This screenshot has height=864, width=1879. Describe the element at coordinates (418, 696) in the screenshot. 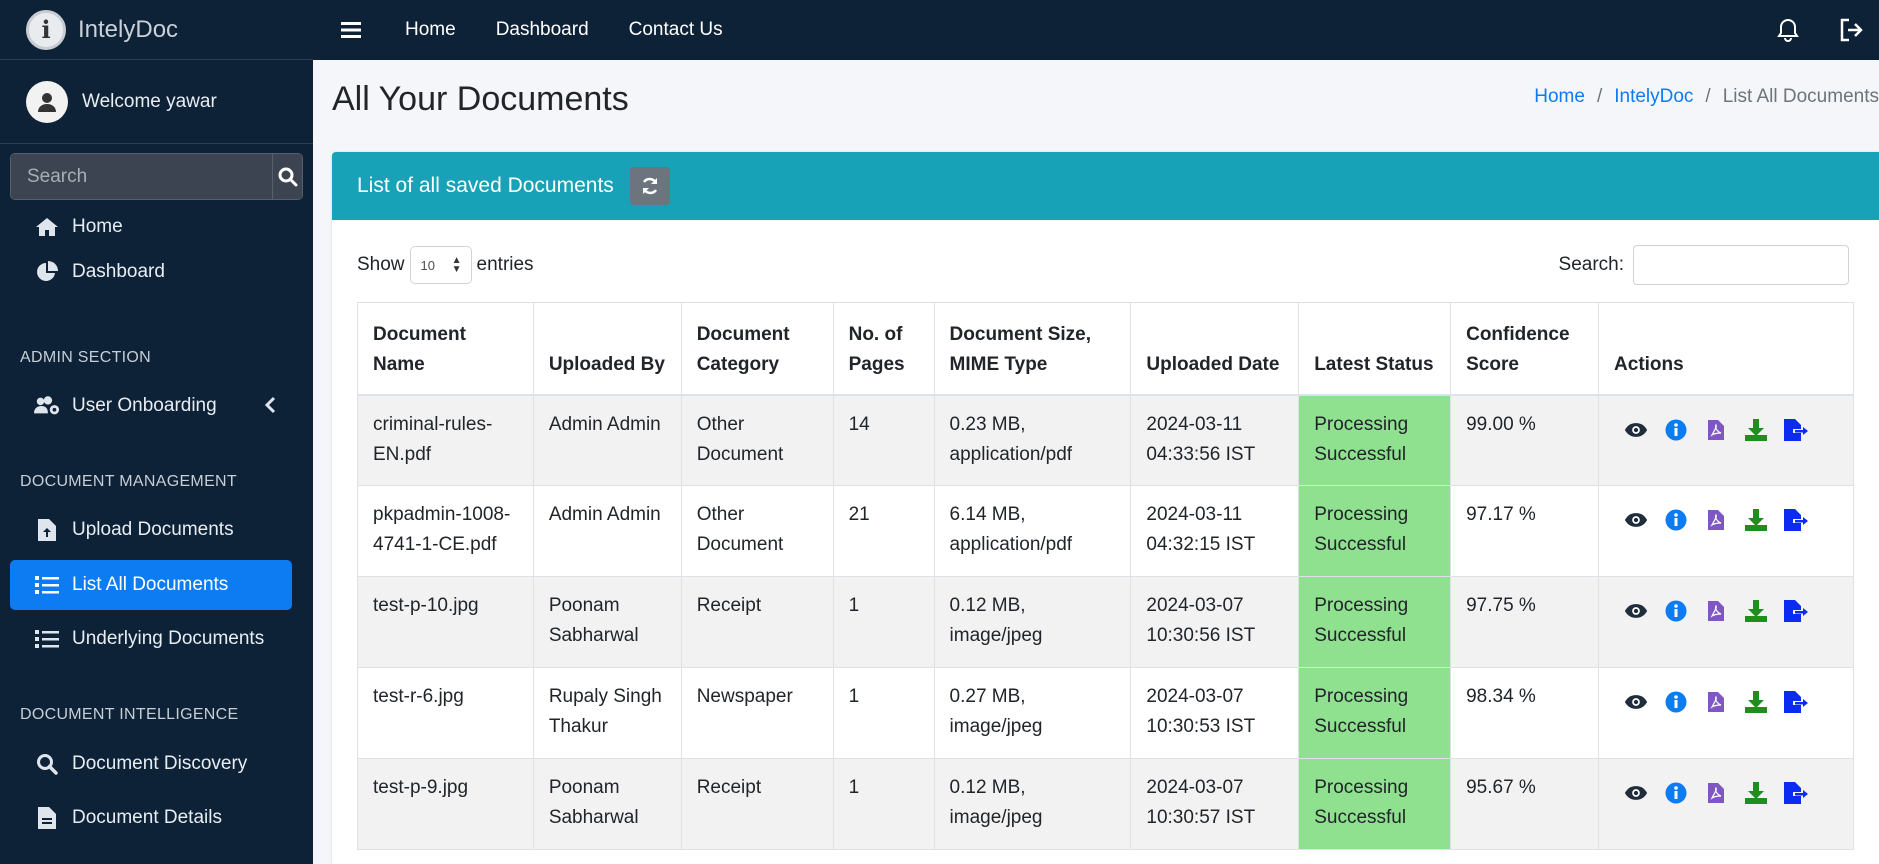

I see `cell-line: test-r-6.jpg` at that location.